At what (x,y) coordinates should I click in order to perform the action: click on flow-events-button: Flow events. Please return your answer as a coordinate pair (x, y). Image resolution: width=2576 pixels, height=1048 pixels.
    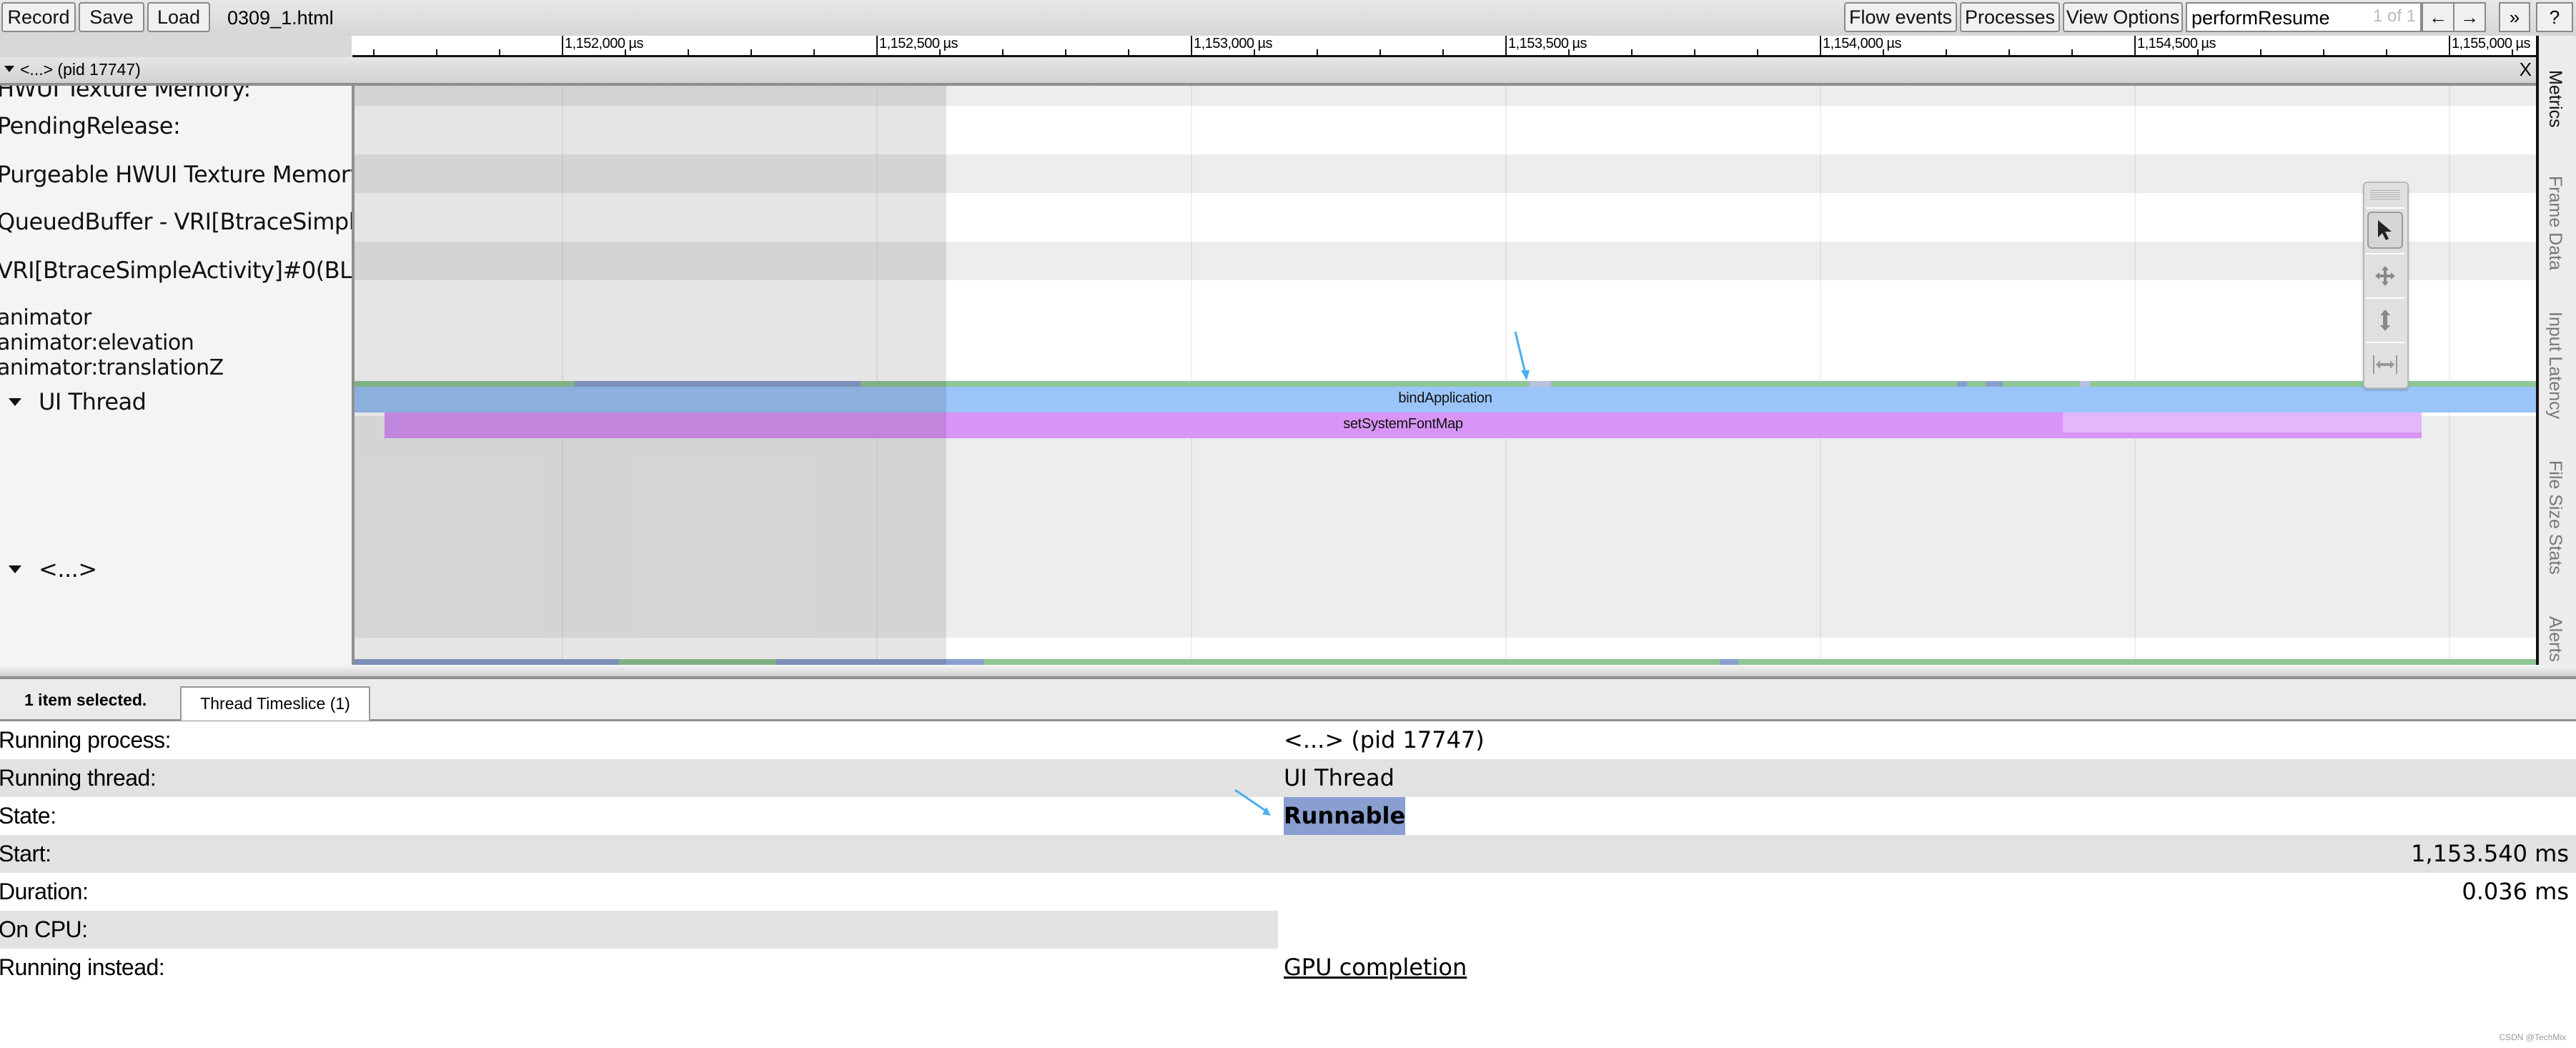
    Looking at the image, I should click on (1901, 17).